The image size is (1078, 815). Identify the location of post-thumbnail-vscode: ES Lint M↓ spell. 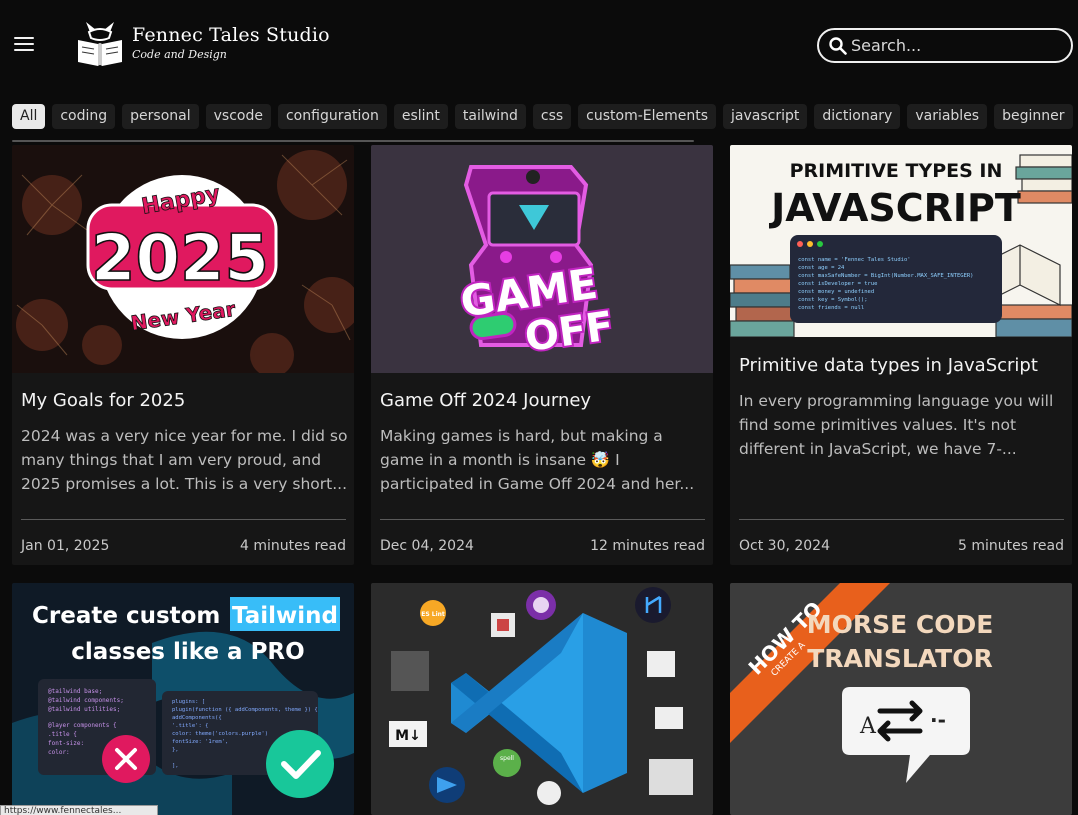
(542, 699).